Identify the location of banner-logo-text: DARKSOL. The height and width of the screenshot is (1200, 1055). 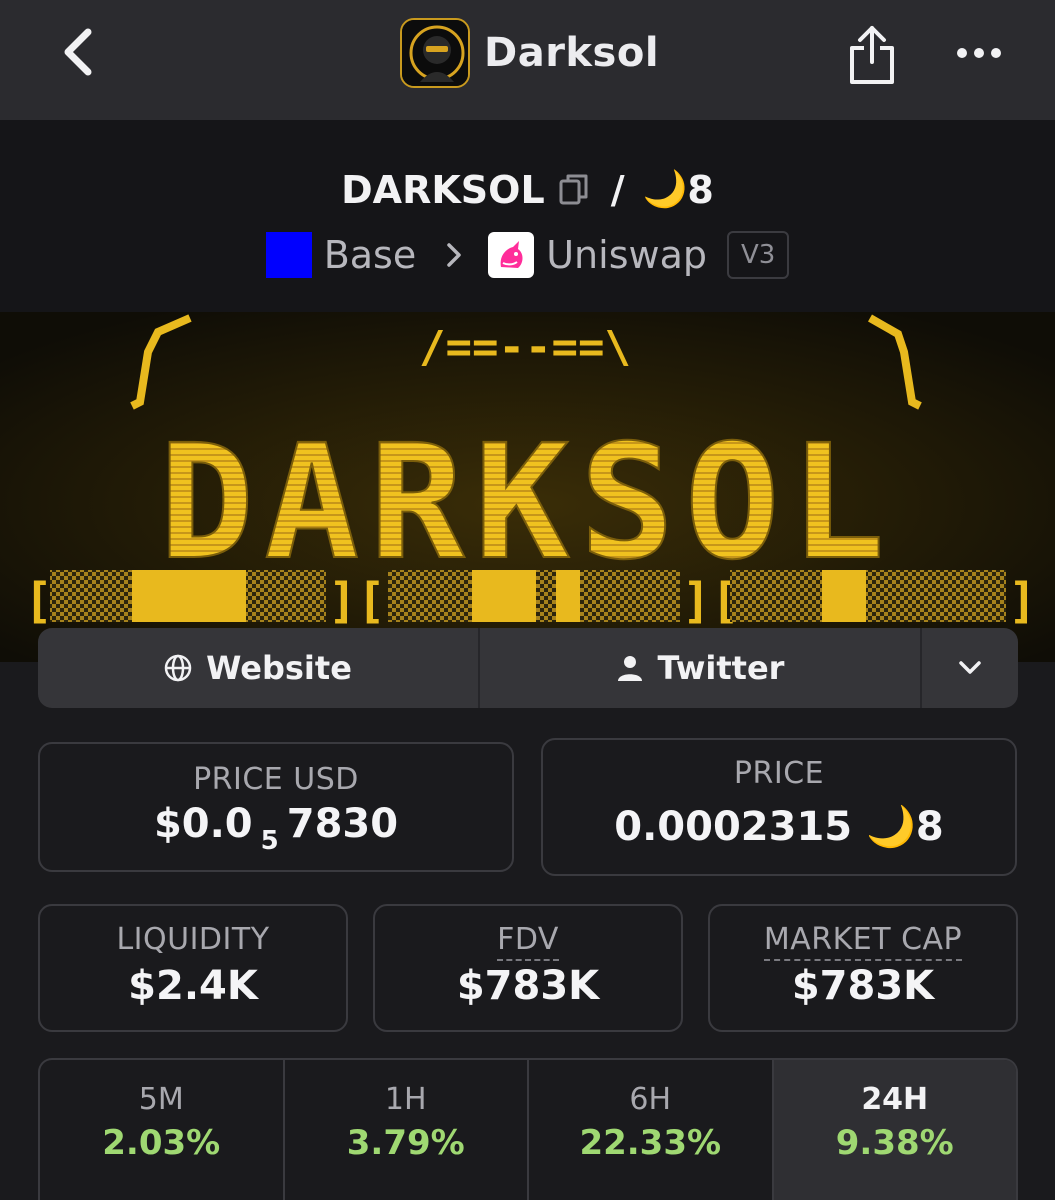
(527, 503).